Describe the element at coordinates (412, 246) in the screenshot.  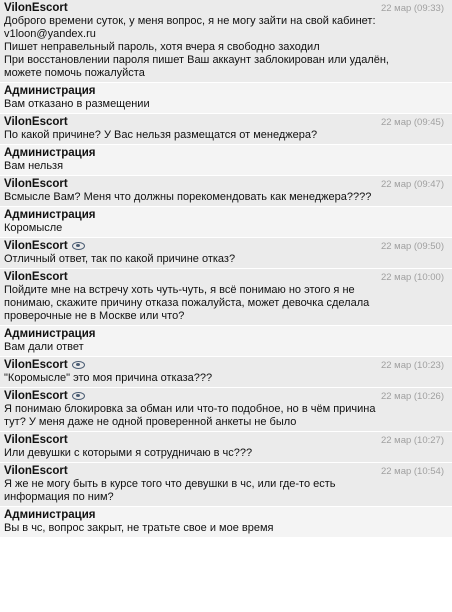
I see `message-timestamp: 22 мар (09:50)` at that location.